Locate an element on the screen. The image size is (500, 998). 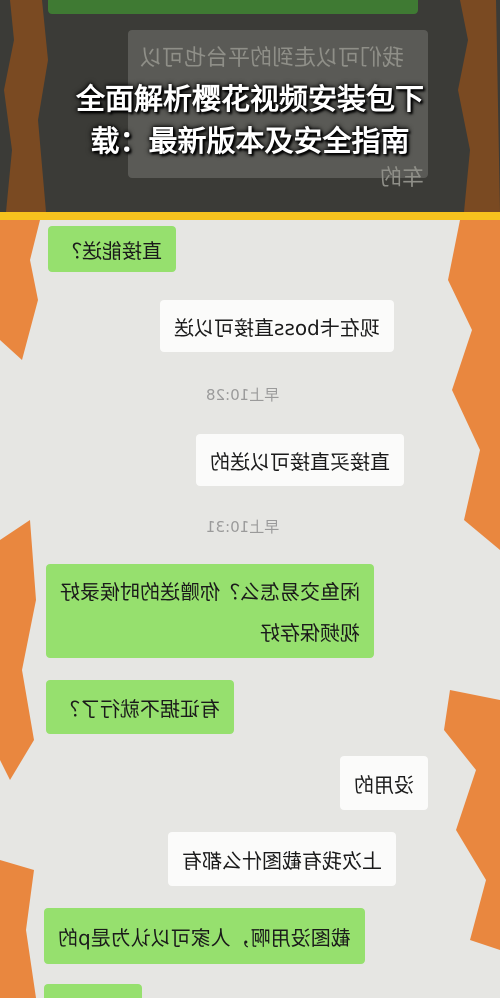
message-text: 有证据不就行了？ is located at coordinates (140, 708).